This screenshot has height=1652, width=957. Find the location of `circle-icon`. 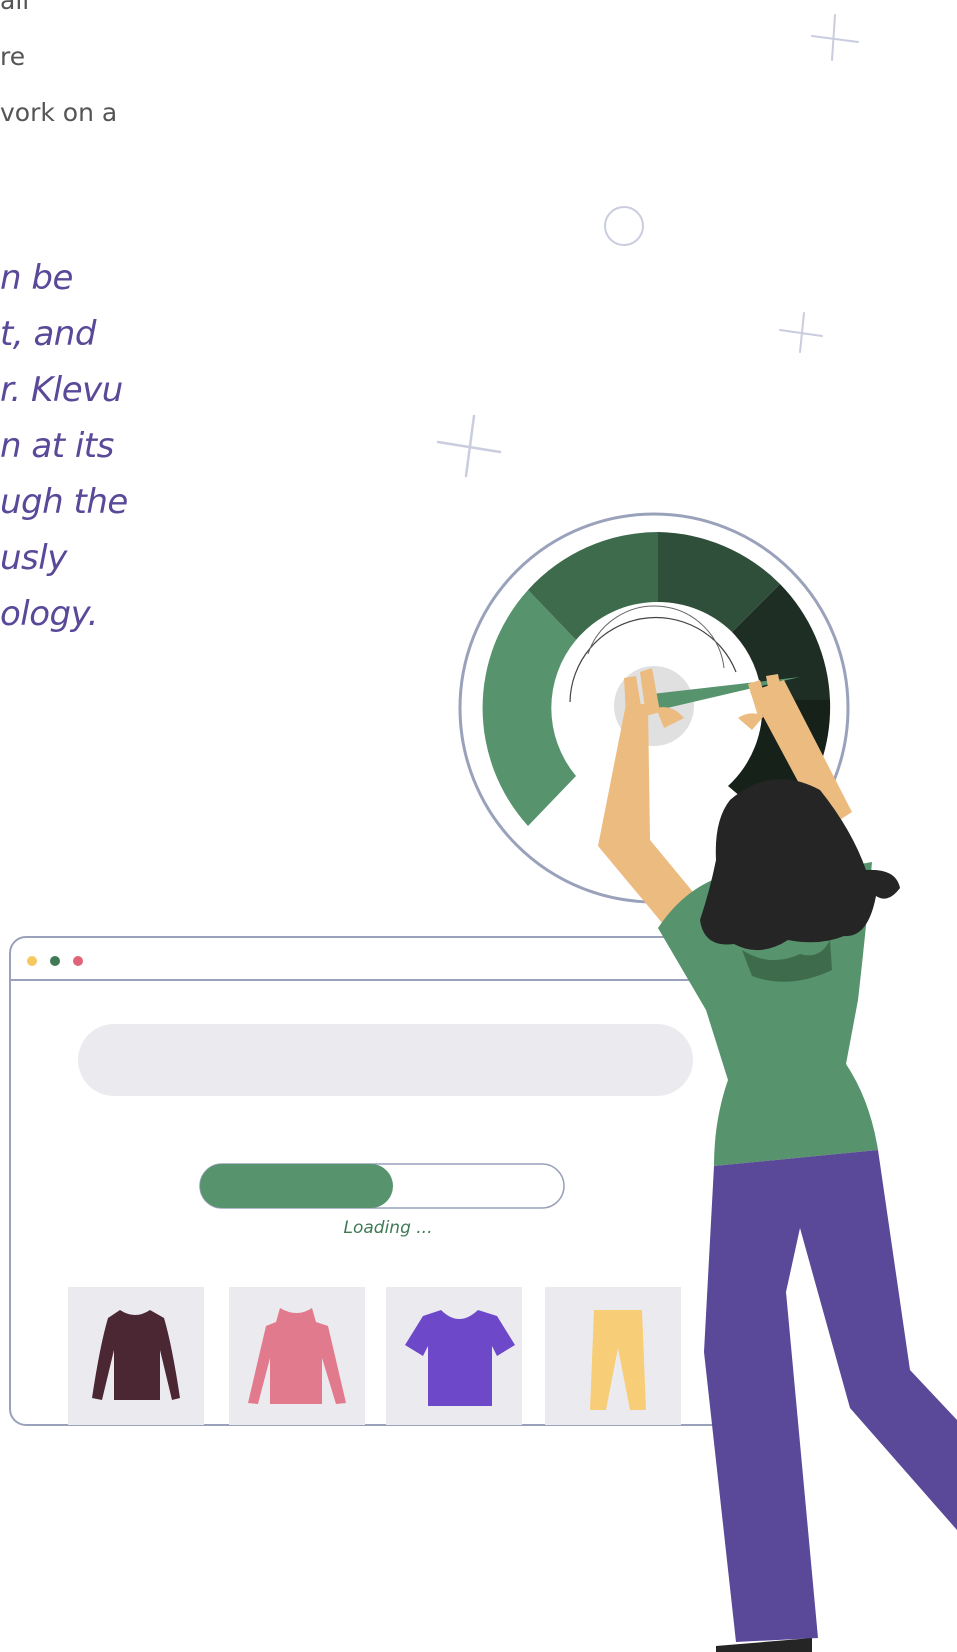

circle-icon is located at coordinates (624, 226).